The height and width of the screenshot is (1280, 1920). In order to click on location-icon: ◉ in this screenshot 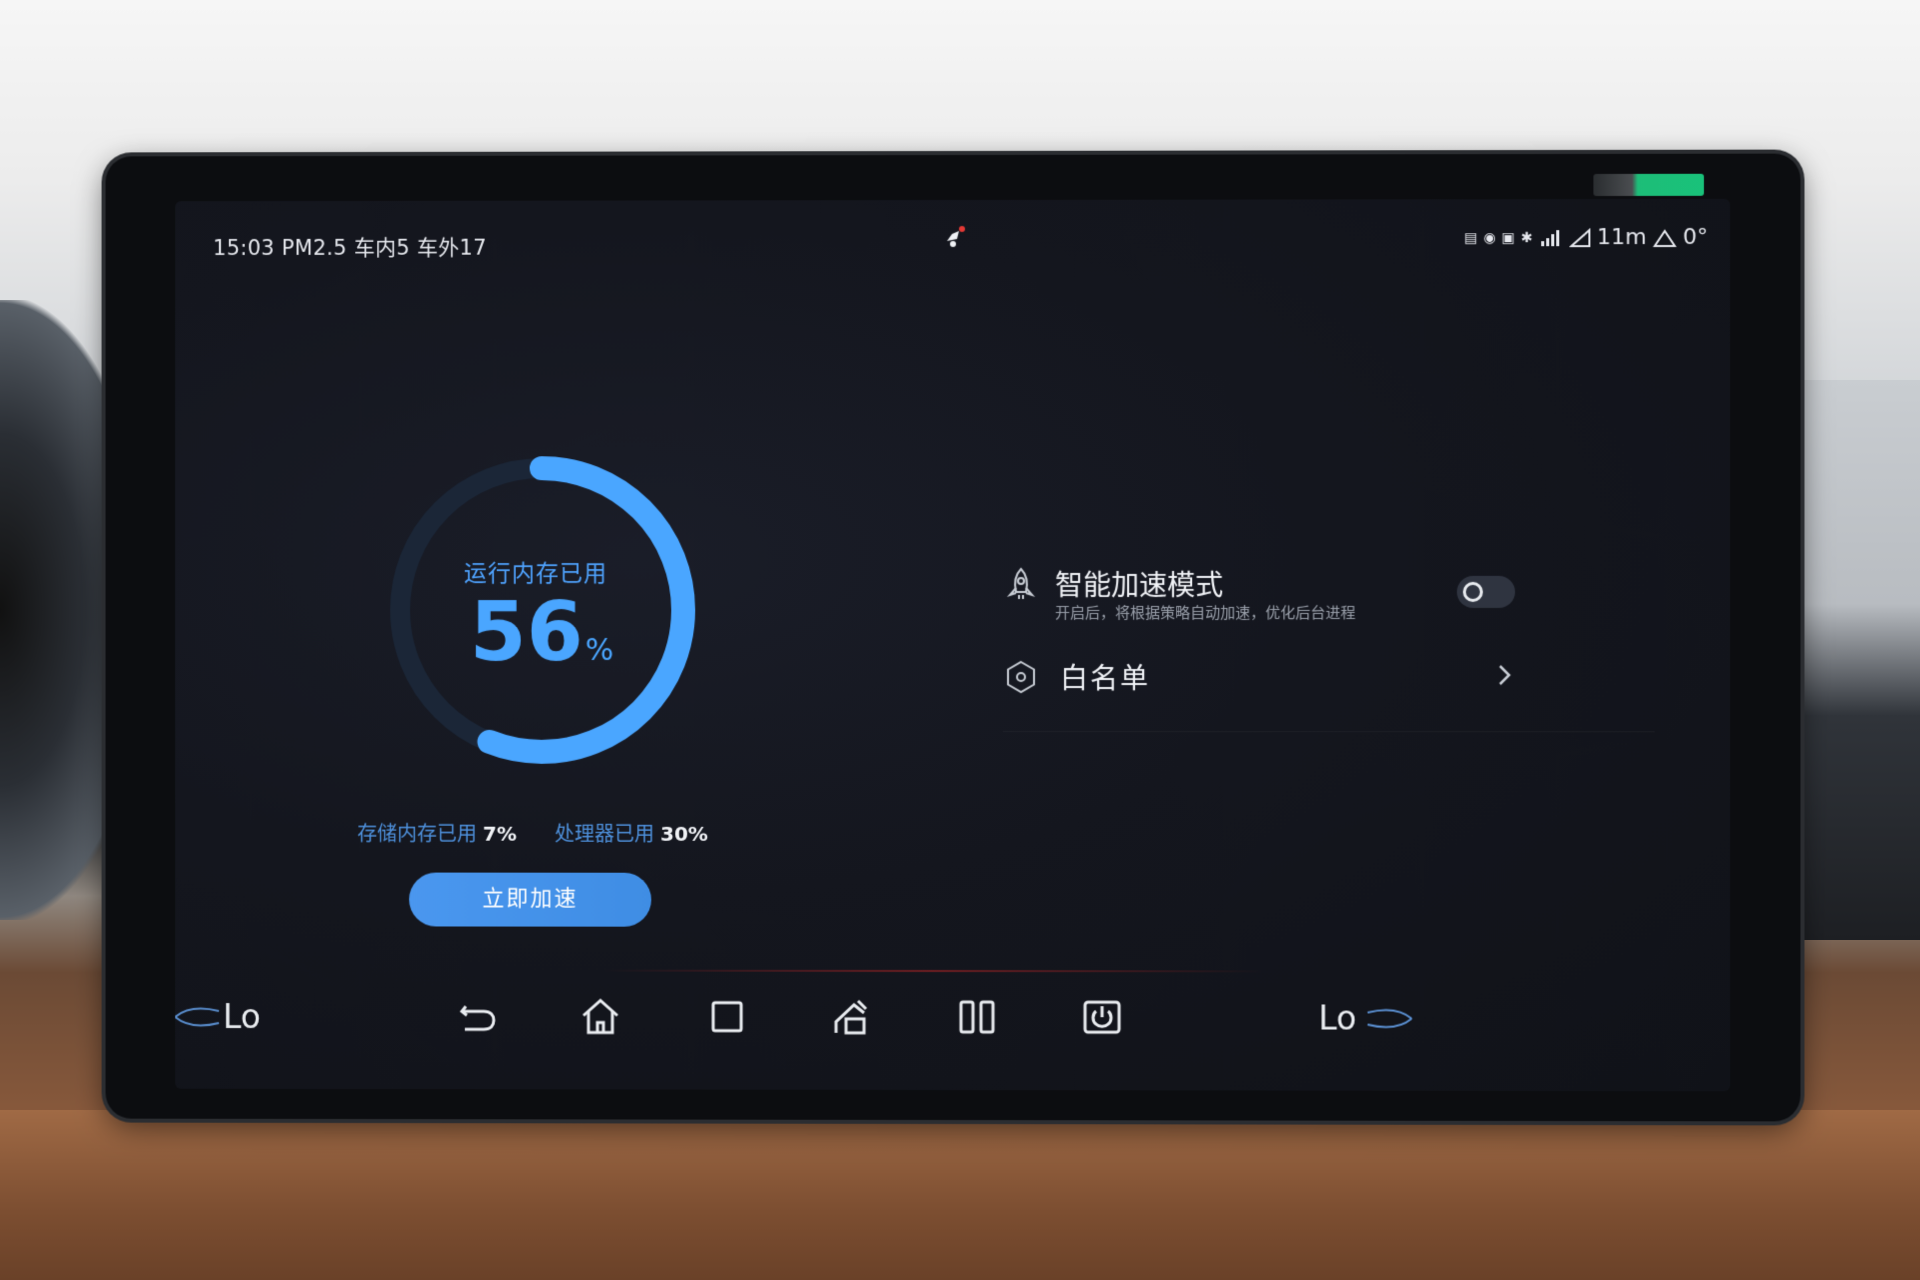, I will do `click(1489, 238)`.